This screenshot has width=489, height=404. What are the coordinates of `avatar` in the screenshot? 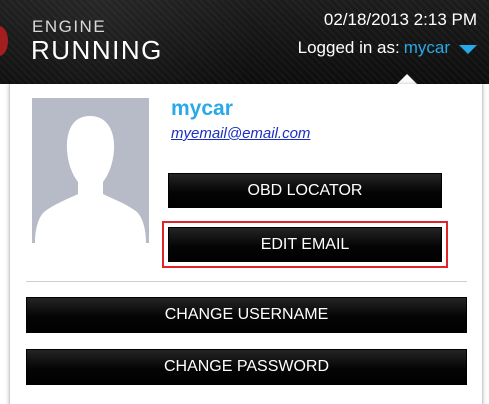 It's located at (90, 170).